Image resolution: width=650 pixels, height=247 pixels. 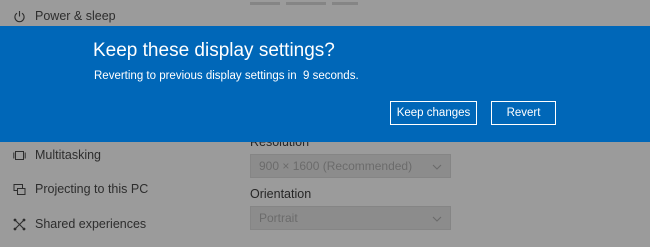 What do you see at coordinates (91, 224) in the screenshot?
I see `sidebar-item-label: Shared experiences` at bounding box center [91, 224].